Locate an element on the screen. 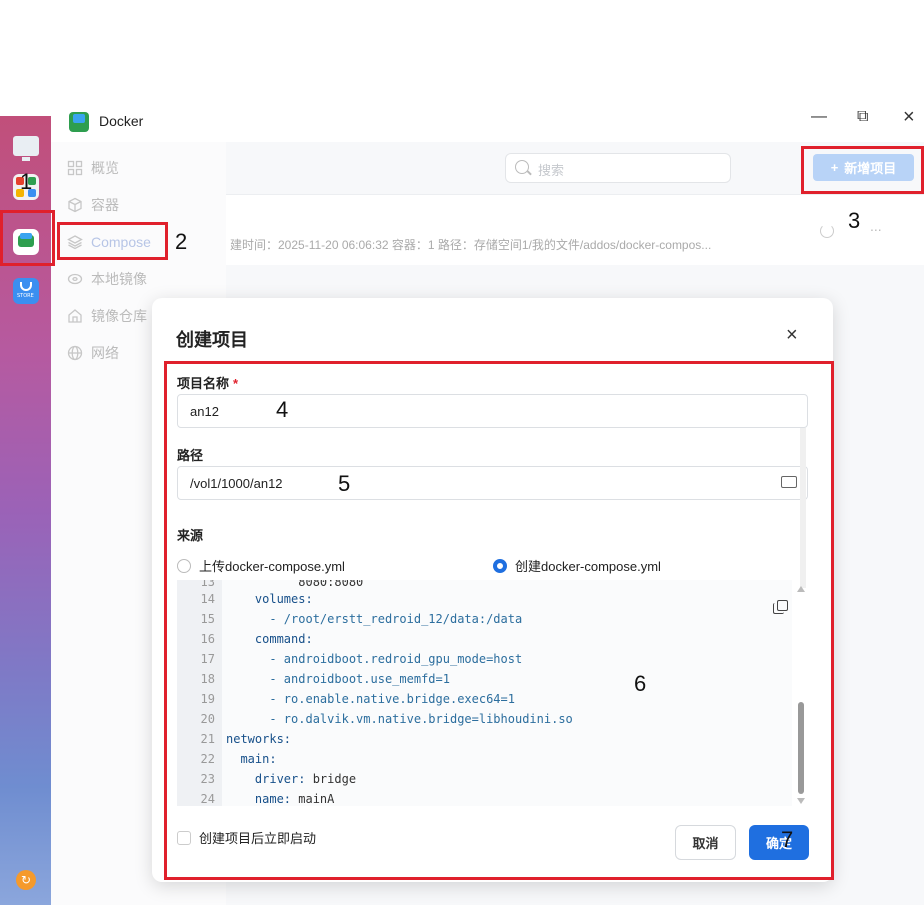 Image resolution: width=924 pixels, height=905 pixels. globe-icon is located at coordinates (75, 353).